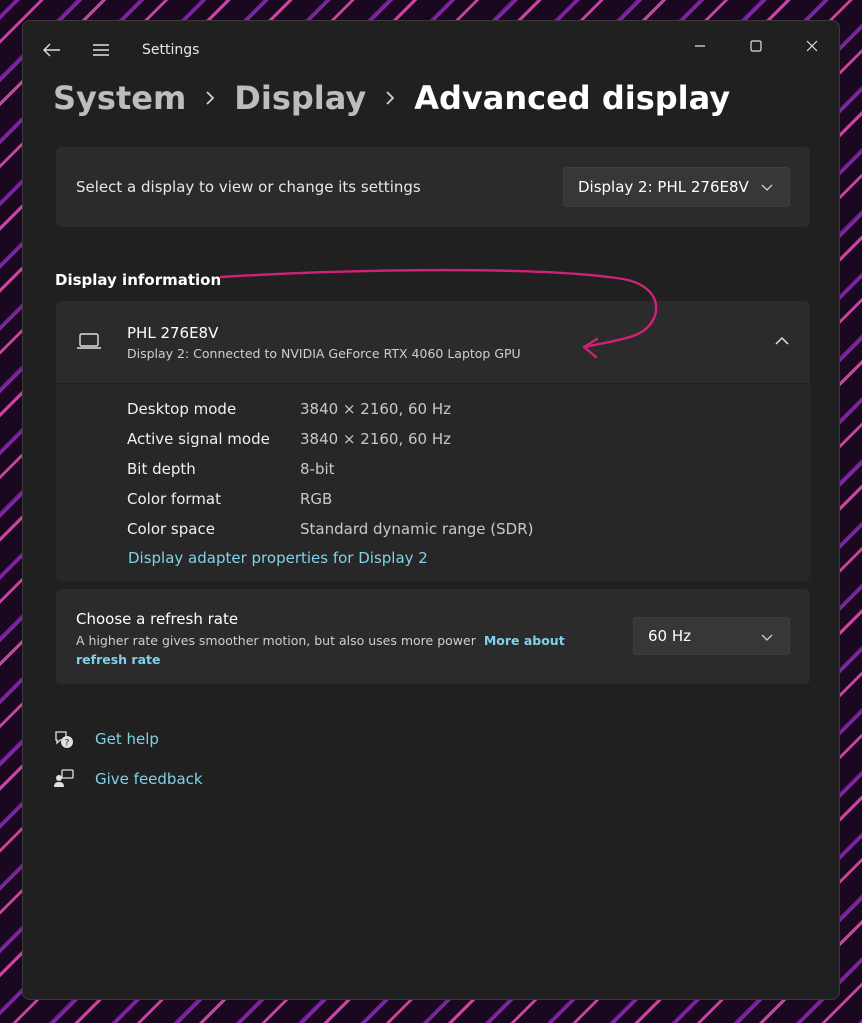  I want to click on page-title: Advanced display, so click(572, 98).